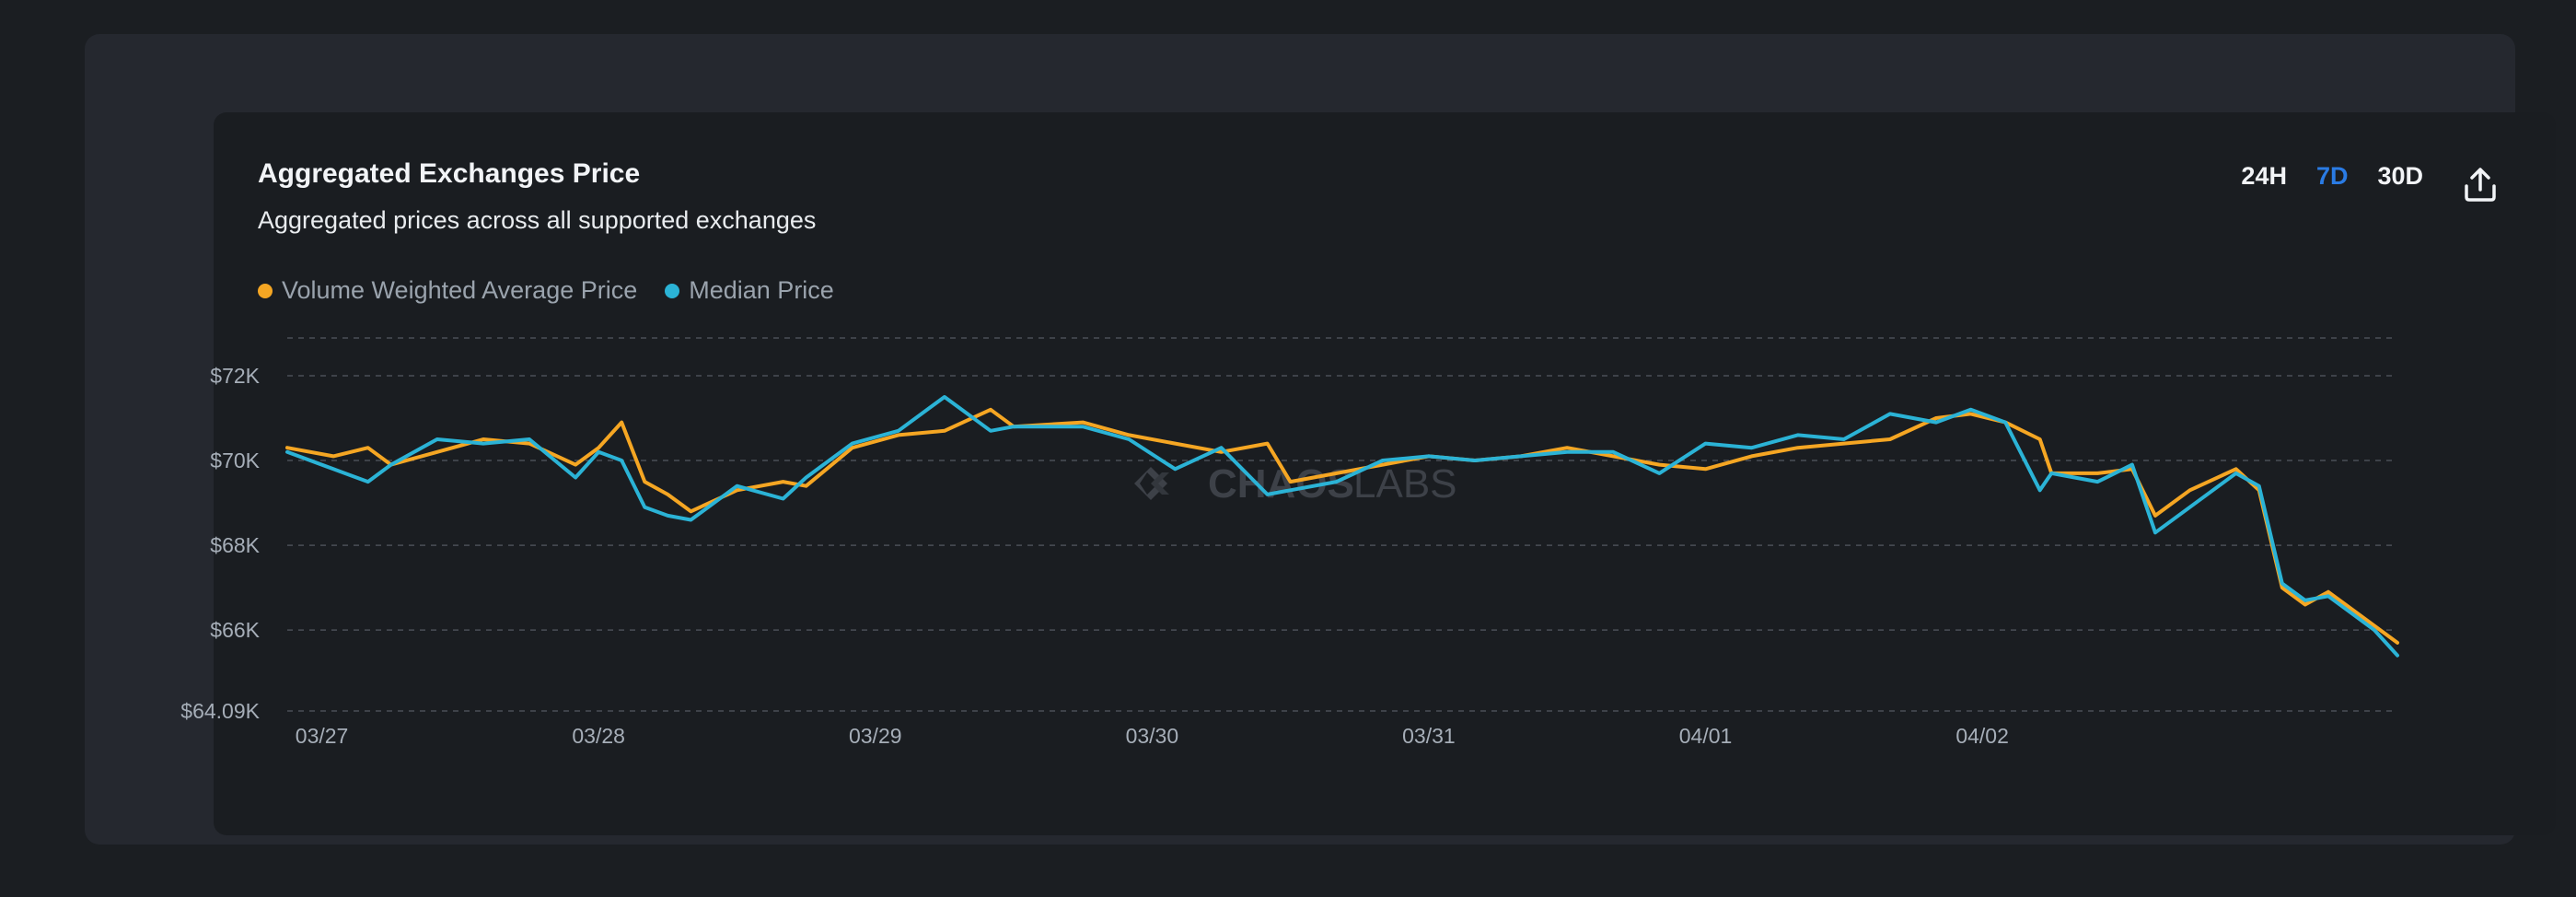 The image size is (2576, 897). I want to click on chaos-labs-logo-icon, so click(1151, 484).